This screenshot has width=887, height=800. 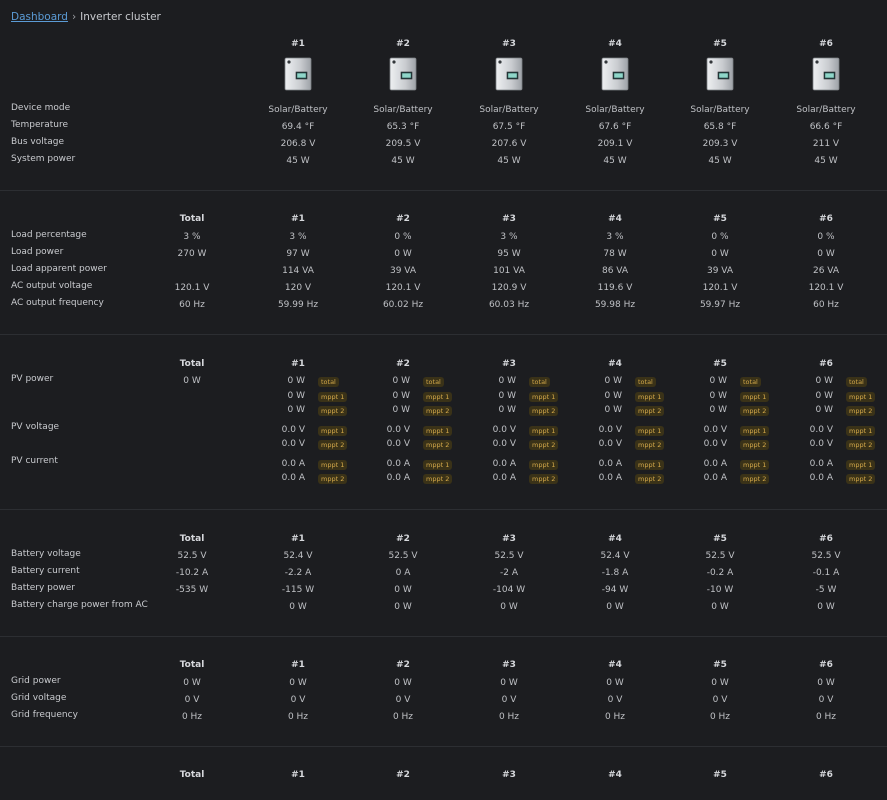 I want to click on inverter-value: -1.8 A, so click(x=615, y=573).